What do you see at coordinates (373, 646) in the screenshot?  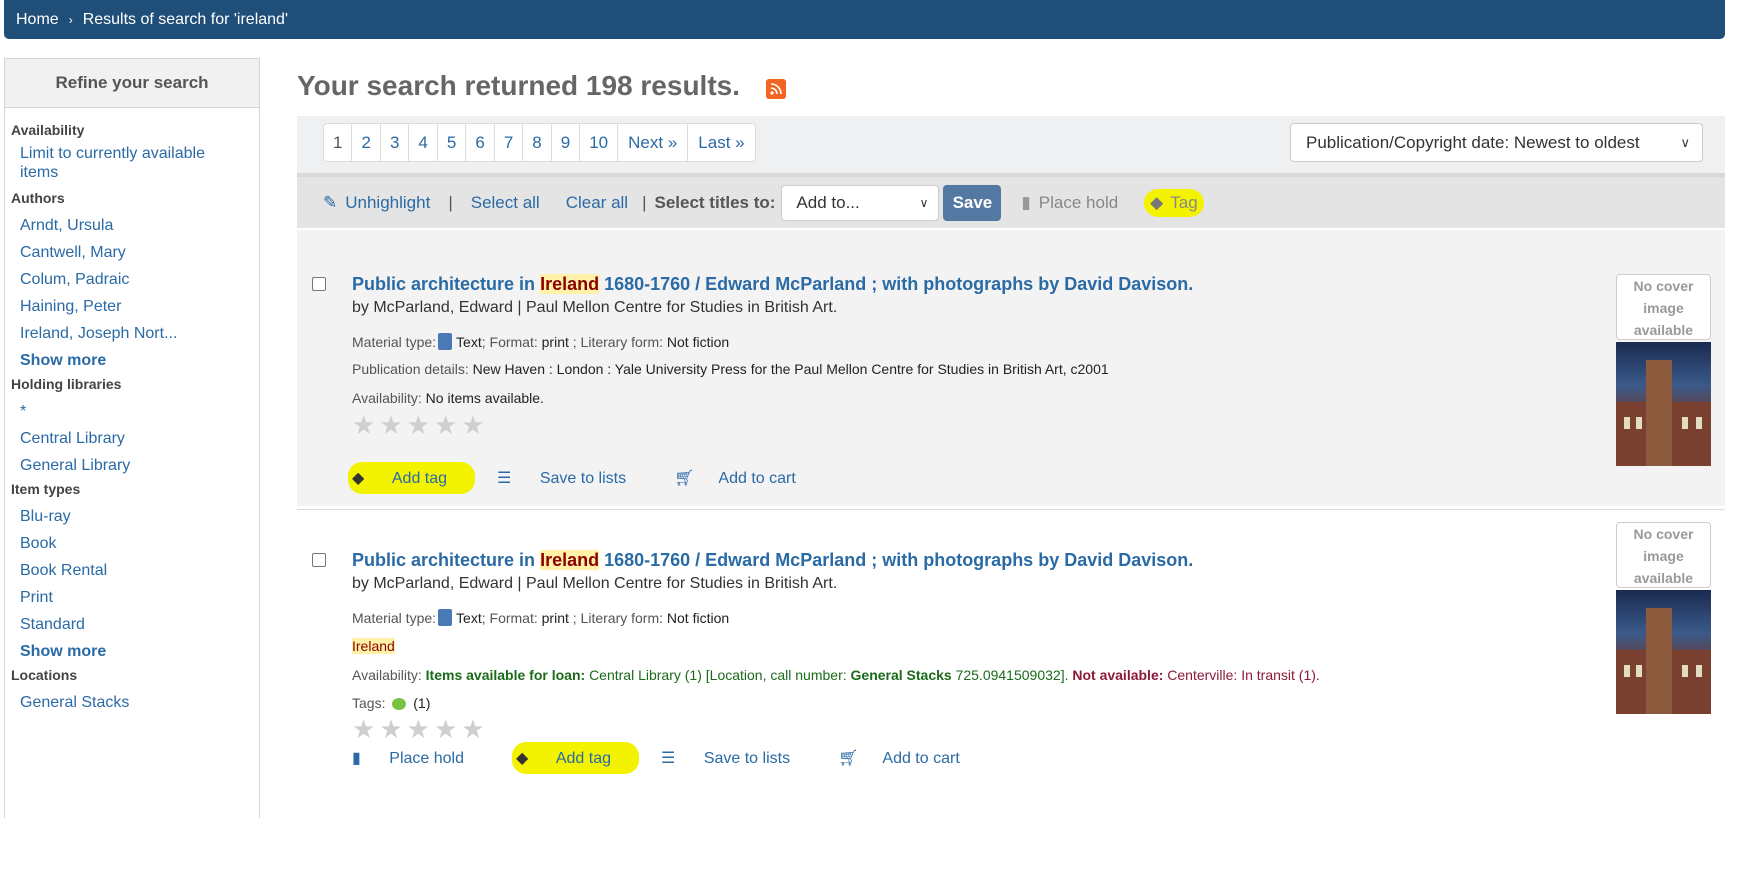 I see `subject-link: Ireland` at bounding box center [373, 646].